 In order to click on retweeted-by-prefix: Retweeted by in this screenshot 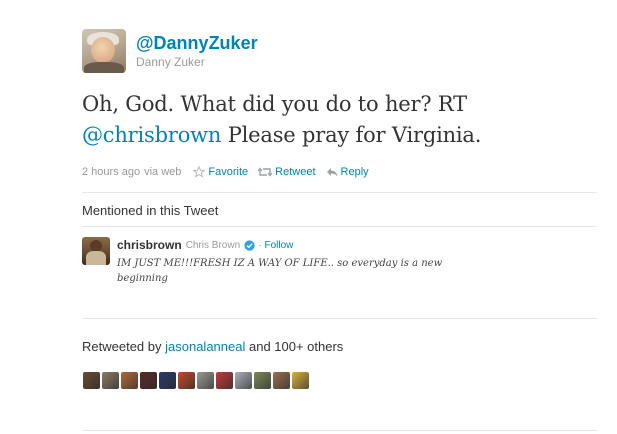, I will do `click(122, 346)`.